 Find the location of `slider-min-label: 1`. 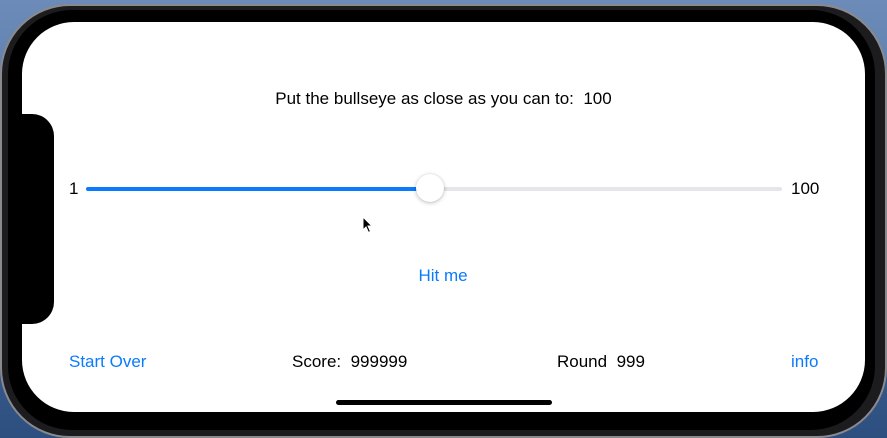

slider-min-label: 1 is located at coordinates (74, 188).